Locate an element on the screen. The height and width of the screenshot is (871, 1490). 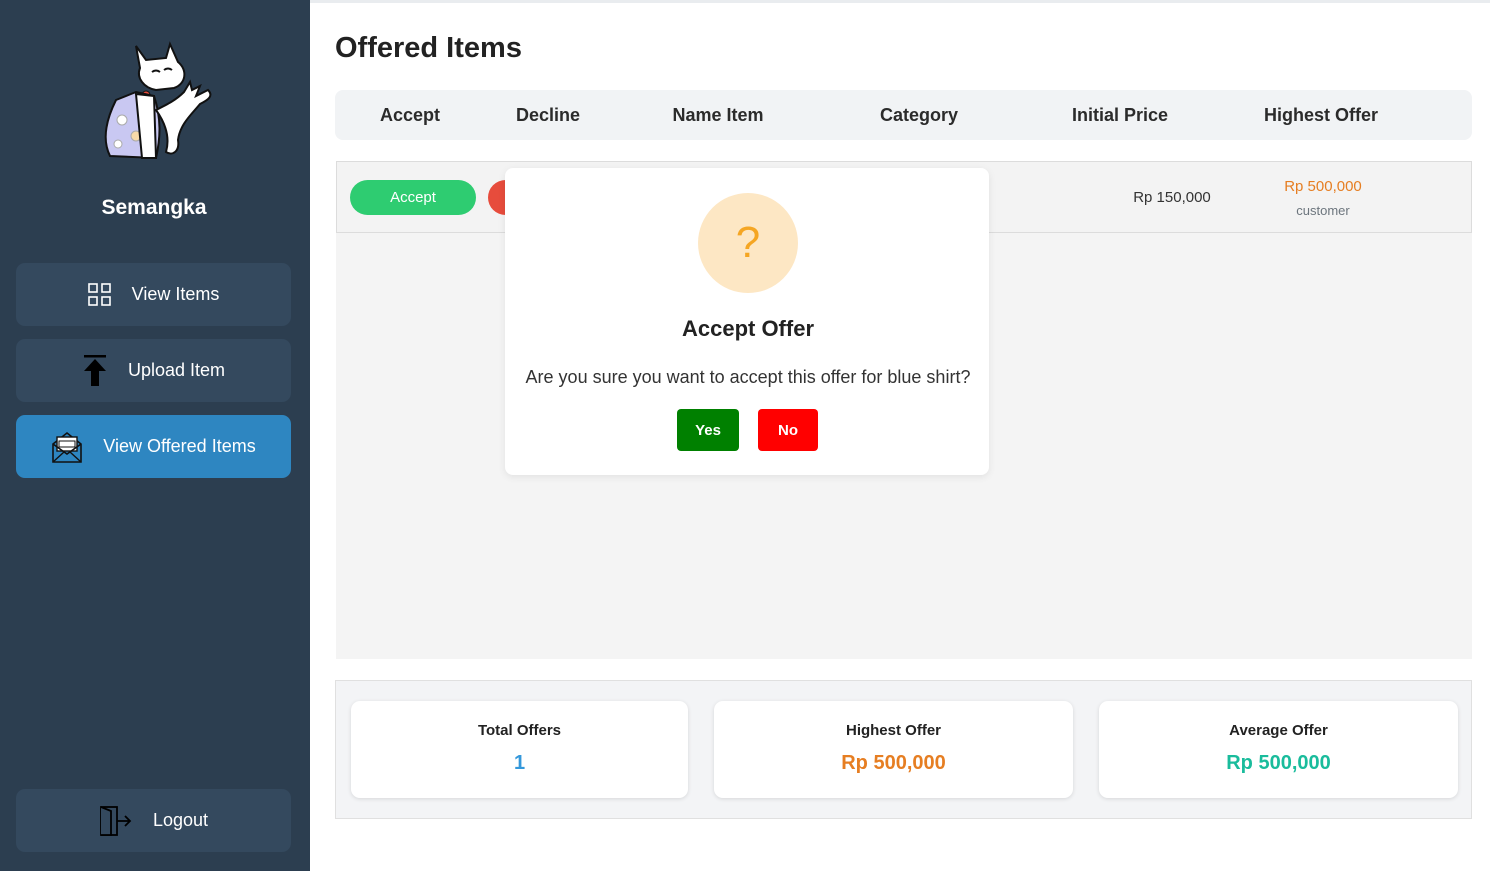
page-title: Offered Items is located at coordinates (428, 48).